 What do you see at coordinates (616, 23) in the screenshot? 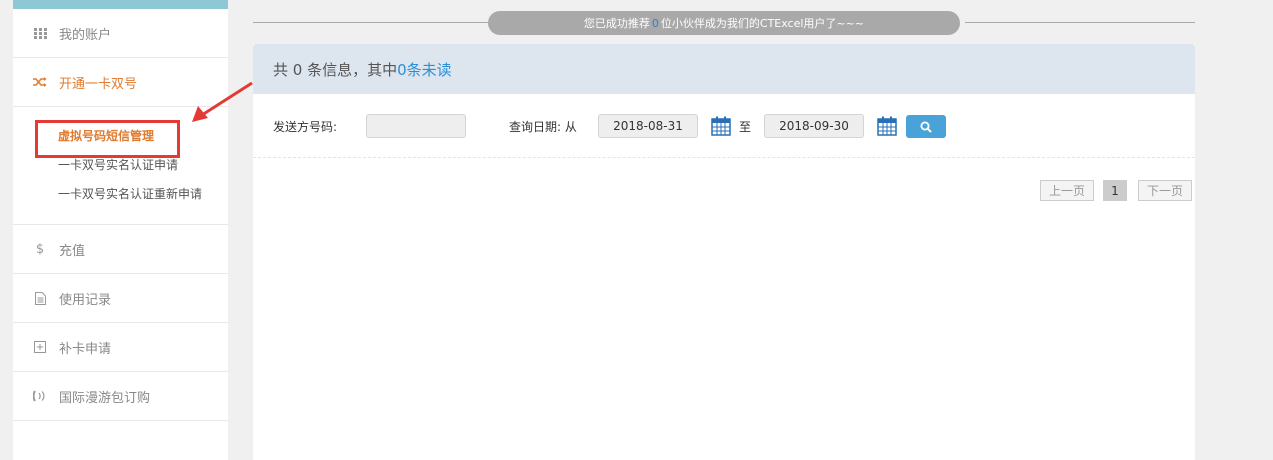
I see `banner-prefix: 您已成功推荐` at bounding box center [616, 23].